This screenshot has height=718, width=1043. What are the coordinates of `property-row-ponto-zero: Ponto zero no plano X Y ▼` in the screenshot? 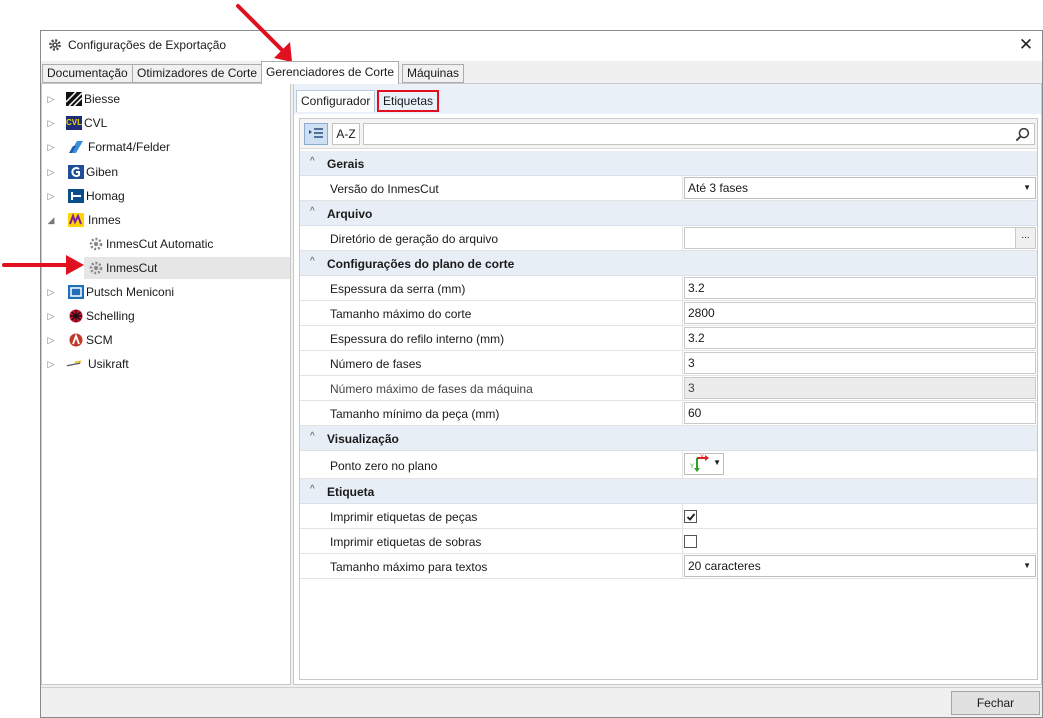 It's located at (668, 465).